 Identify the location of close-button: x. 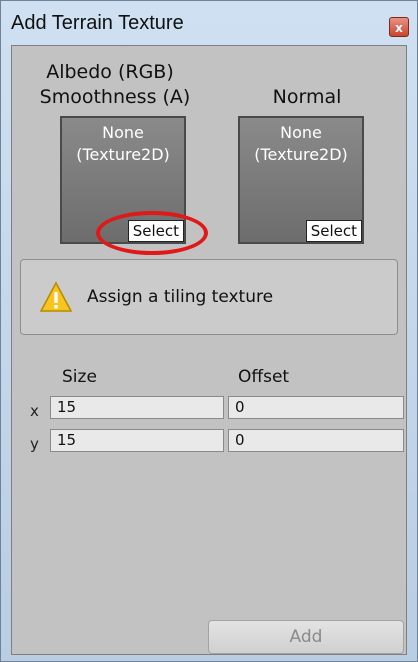
(399, 27).